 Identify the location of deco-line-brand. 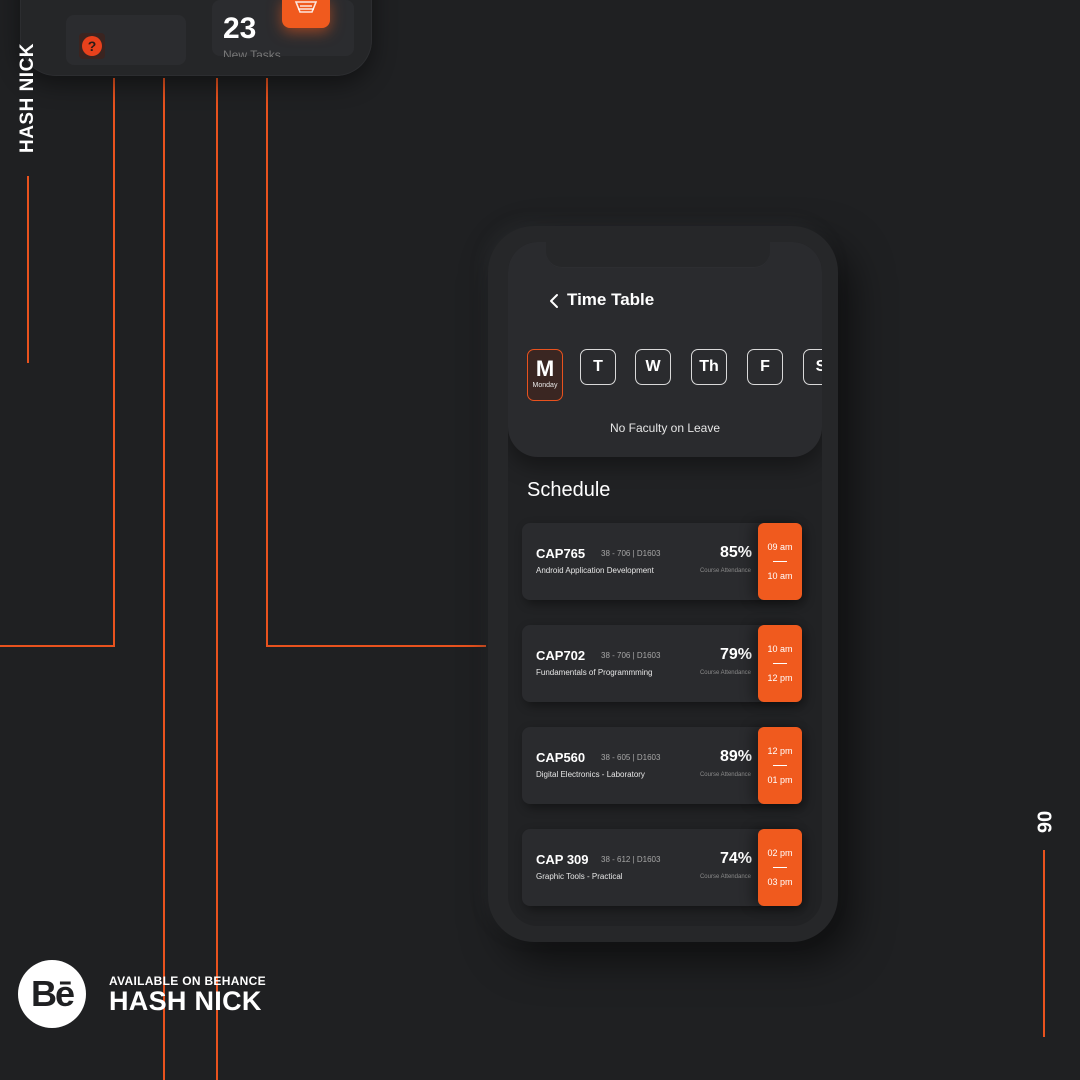
(28, 269).